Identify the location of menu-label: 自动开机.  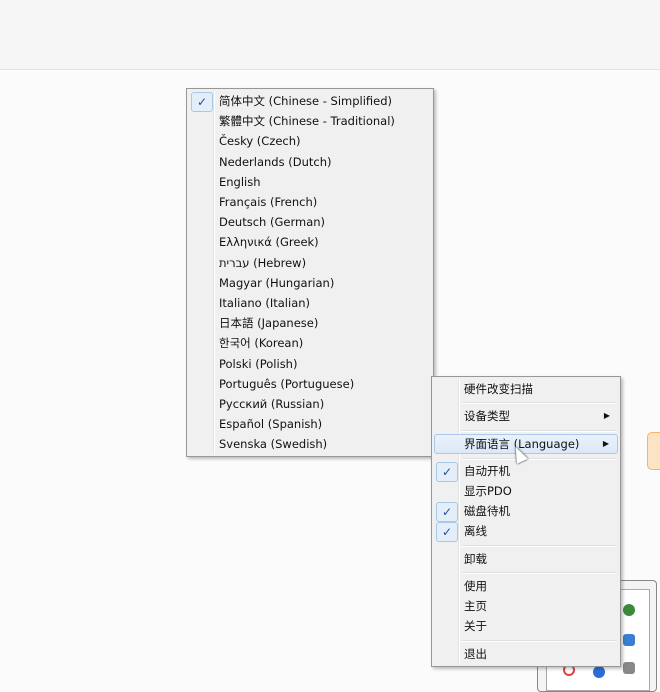
(487, 471).